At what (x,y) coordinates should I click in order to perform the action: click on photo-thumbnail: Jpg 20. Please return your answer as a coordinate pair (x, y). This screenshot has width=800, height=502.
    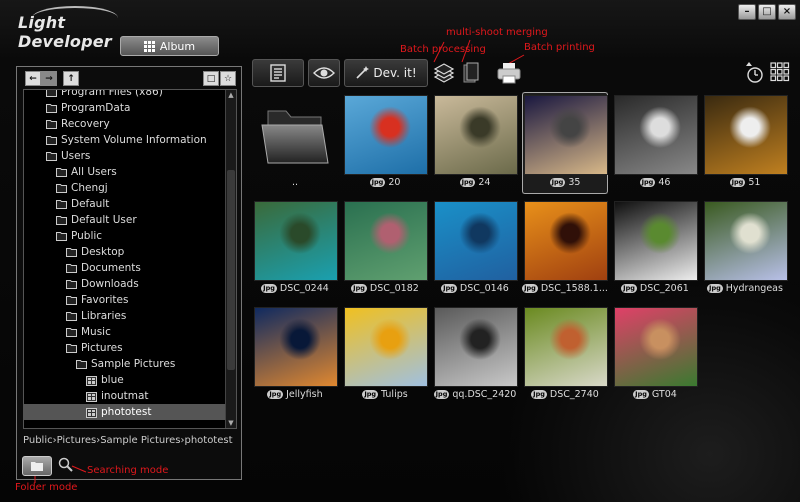
    Looking at the image, I should click on (385, 143).